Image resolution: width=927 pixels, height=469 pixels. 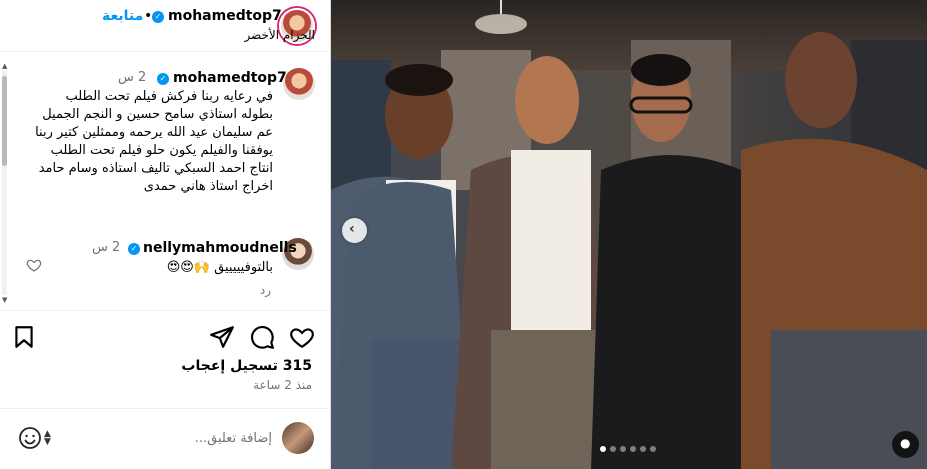 I want to click on tagged-users-button: ●, so click(x=905, y=444).